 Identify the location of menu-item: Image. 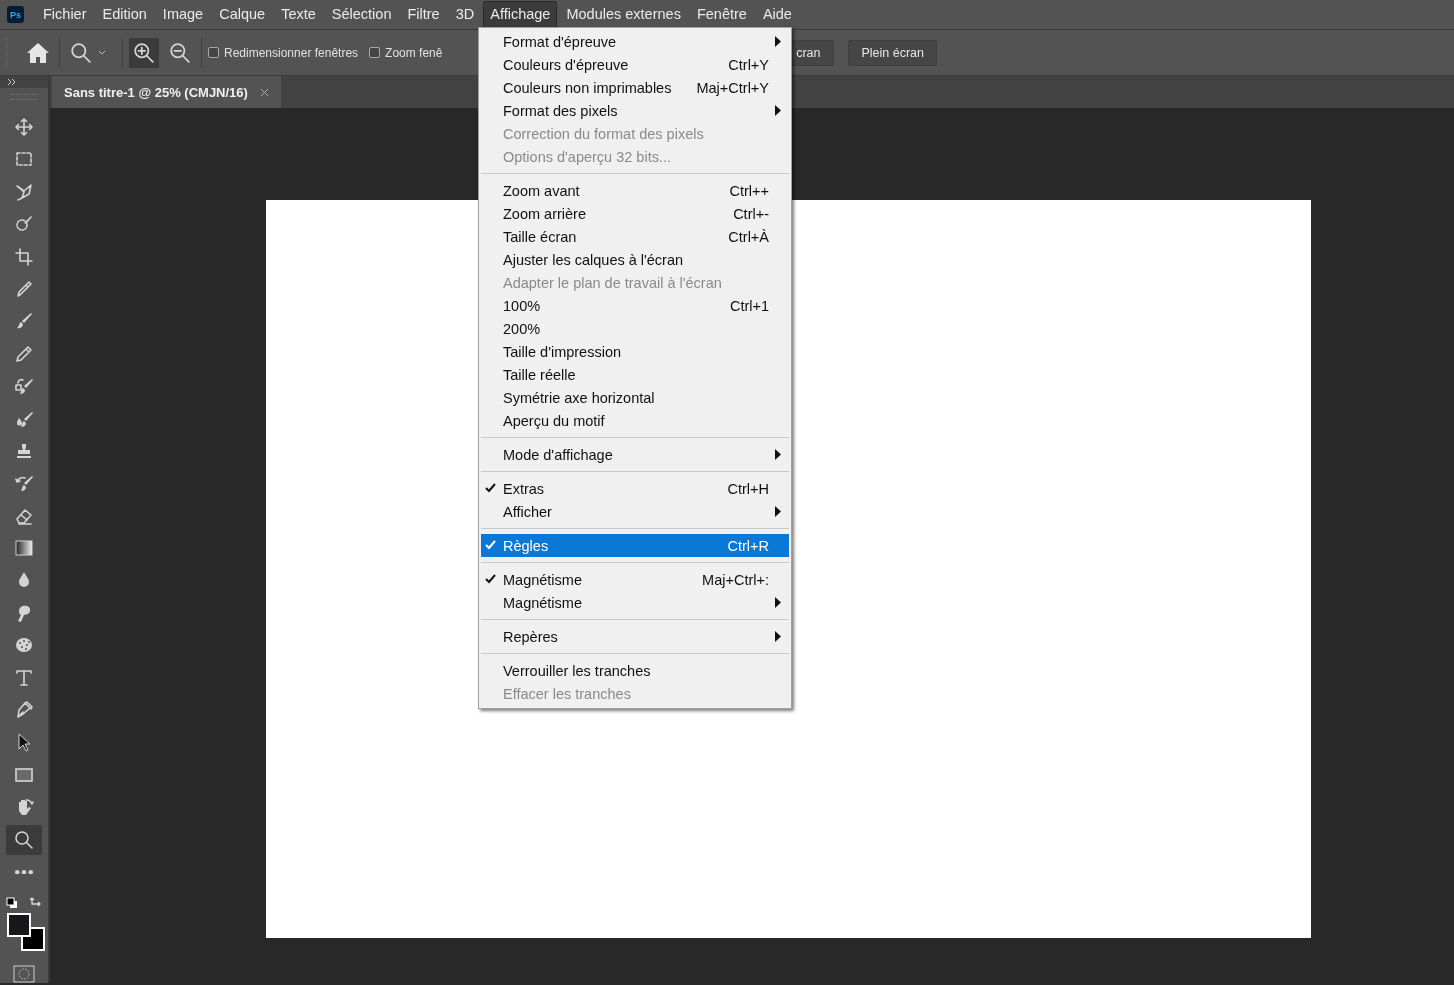
(183, 14).